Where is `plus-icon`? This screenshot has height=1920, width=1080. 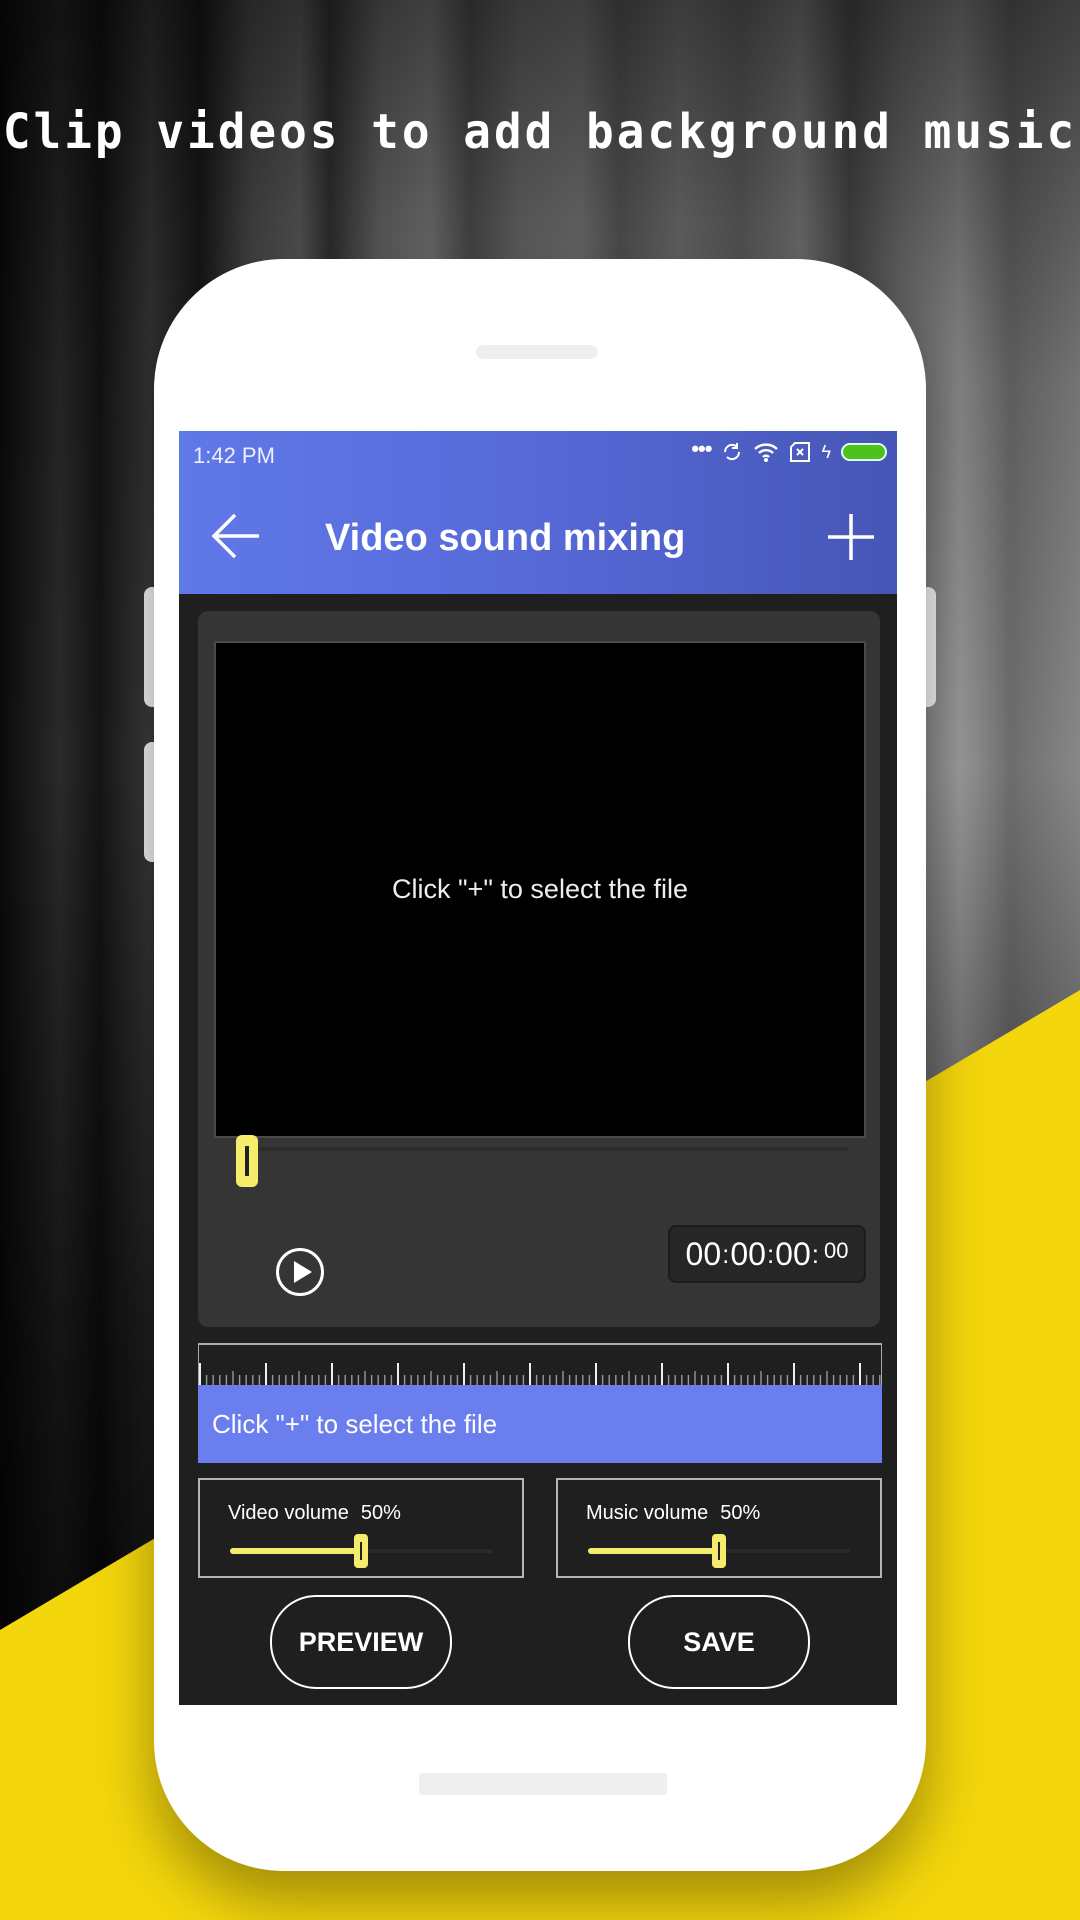
plus-icon is located at coordinates (851, 537).